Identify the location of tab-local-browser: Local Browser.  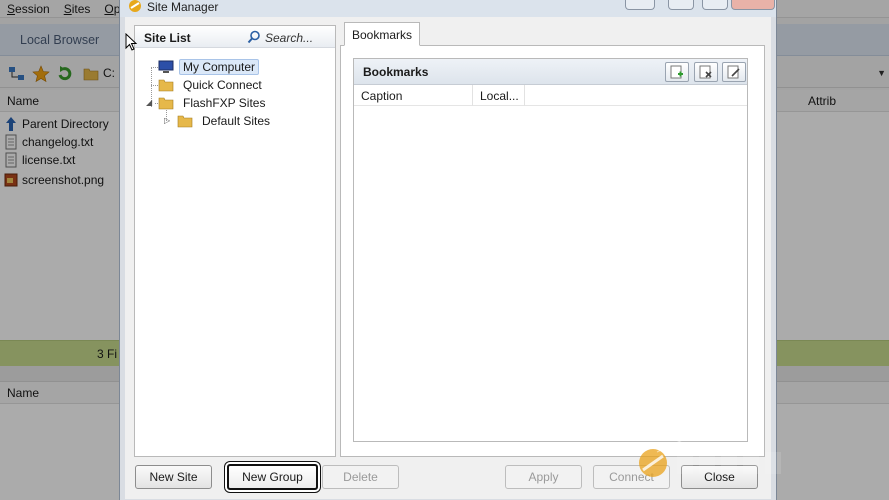
(59, 41).